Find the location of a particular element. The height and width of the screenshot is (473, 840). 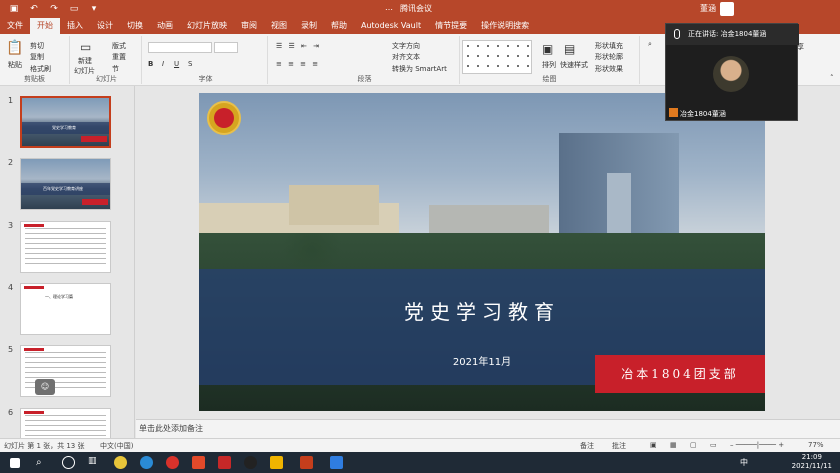

tab-help: 帮助 is located at coordinates (339, 26).